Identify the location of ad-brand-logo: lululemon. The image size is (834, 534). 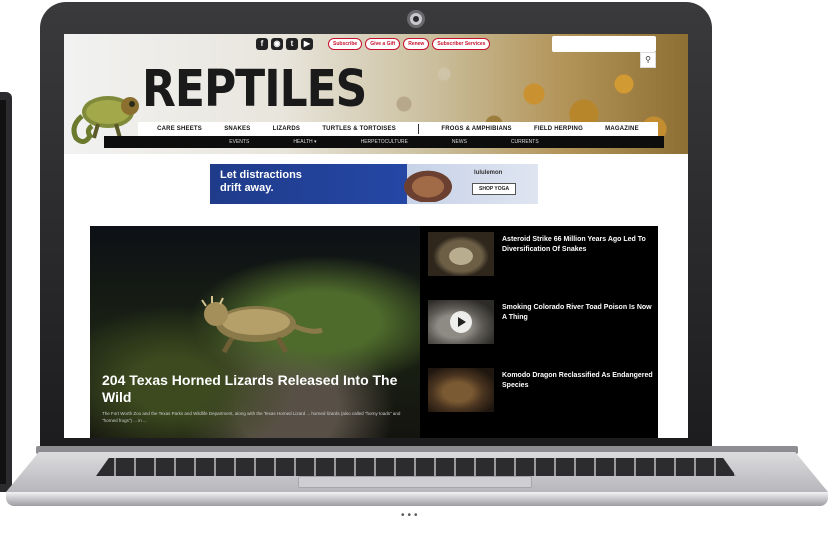
(488, 173).